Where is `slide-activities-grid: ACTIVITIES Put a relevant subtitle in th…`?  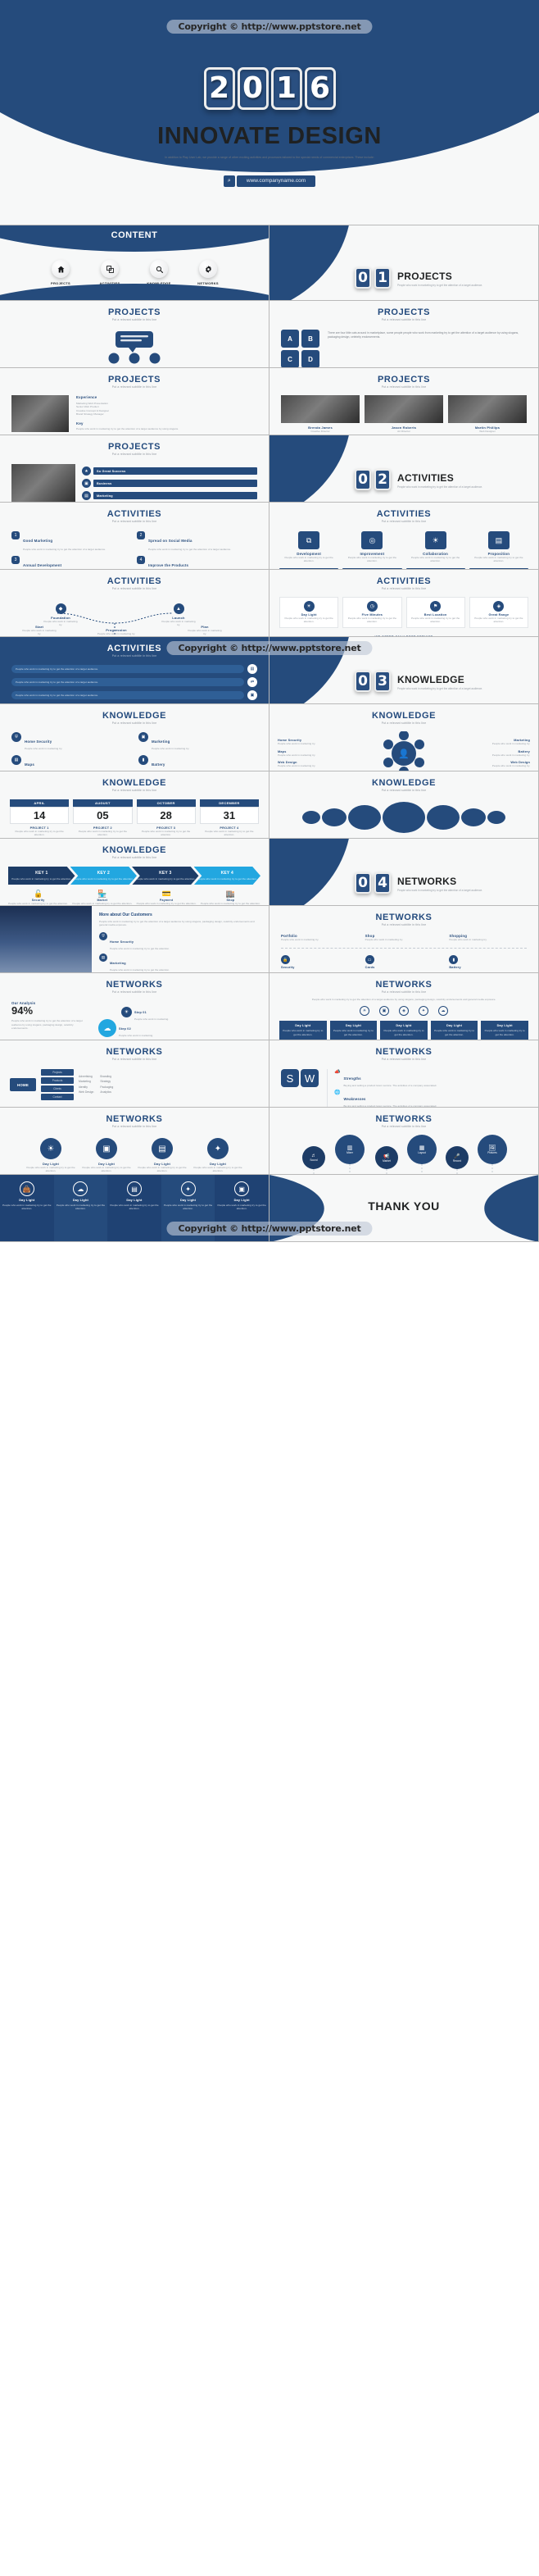 slide-activities-grid: ACTIVITIES Put a relevant subtitle in th… is located at coordinates (404, 603).